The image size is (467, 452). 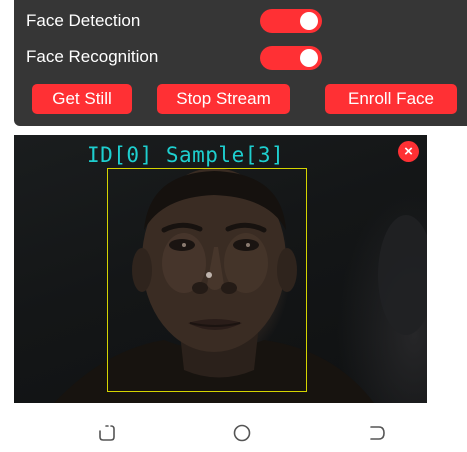 I want to click on close-icon: ×, so click(x=408, y=151).